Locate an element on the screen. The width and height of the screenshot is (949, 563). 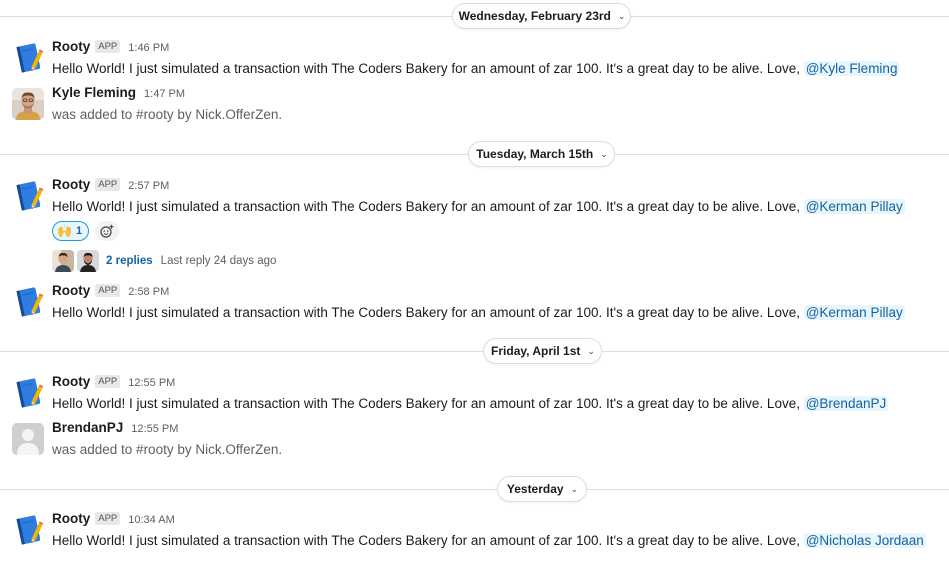
raised-hands-emoji-icon: 🙌 is located at coordinates (64, 231).